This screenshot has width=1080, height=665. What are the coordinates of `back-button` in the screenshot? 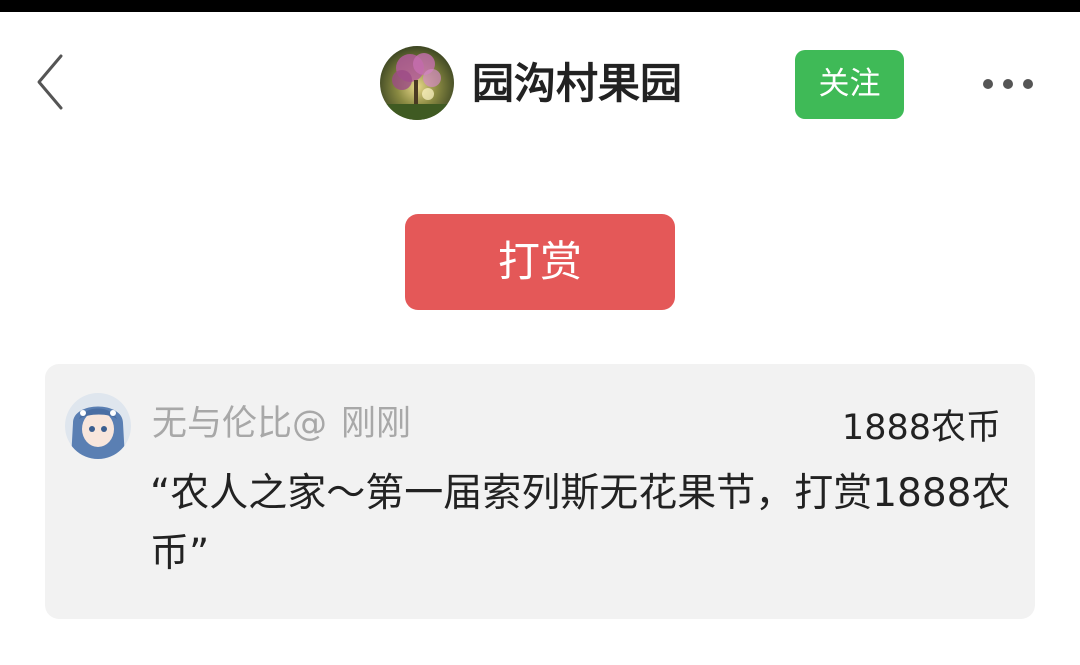 It's located at (50, 82).